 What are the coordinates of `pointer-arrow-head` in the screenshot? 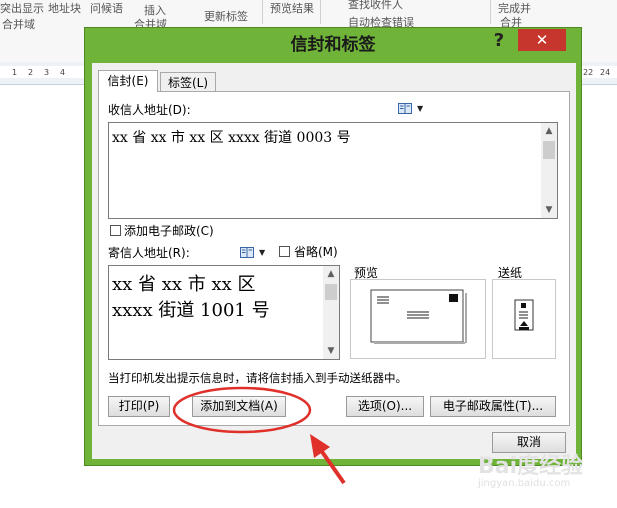 It's located at (320, 446).